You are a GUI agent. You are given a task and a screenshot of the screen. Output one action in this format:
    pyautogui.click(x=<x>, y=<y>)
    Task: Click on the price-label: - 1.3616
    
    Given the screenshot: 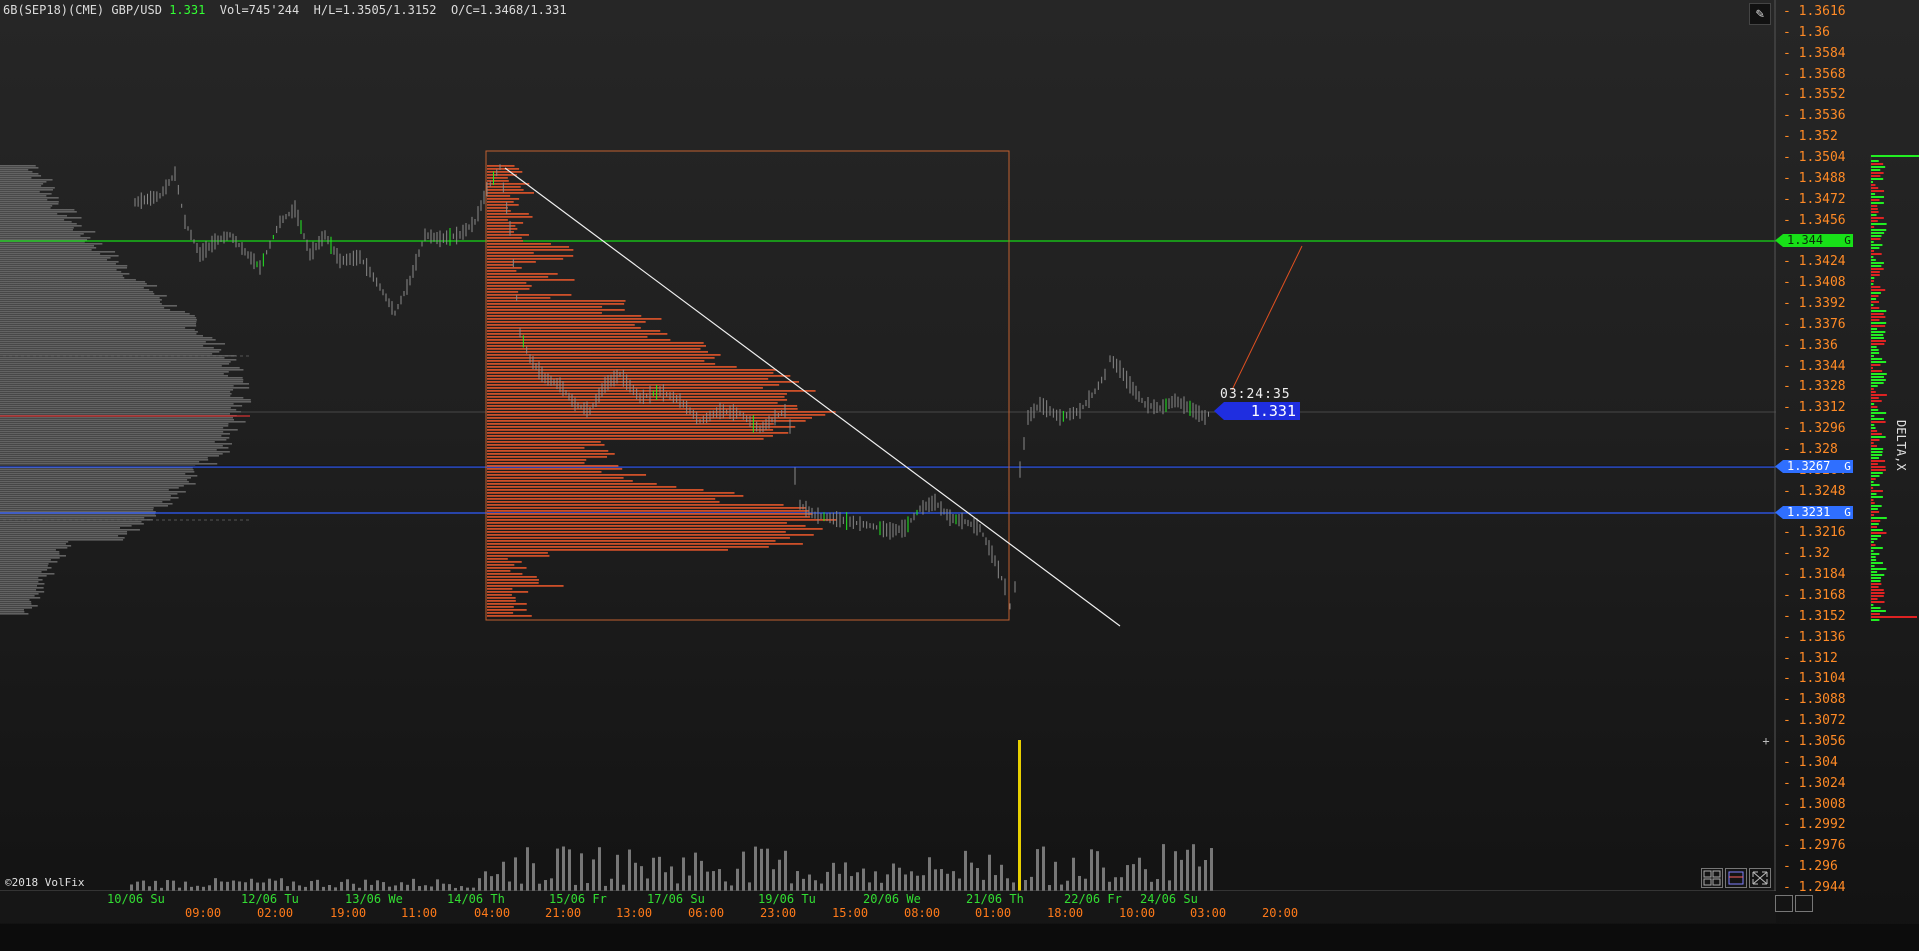 What is the action you would take?
    pyautogui.click(x=1814, y=11)
    